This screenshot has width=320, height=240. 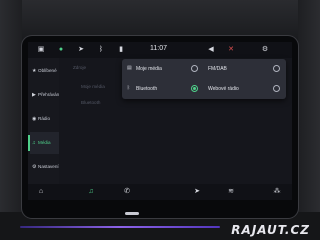 I want to click on sidebar-item-label: Přehrávání, so click(x=49, y=94).